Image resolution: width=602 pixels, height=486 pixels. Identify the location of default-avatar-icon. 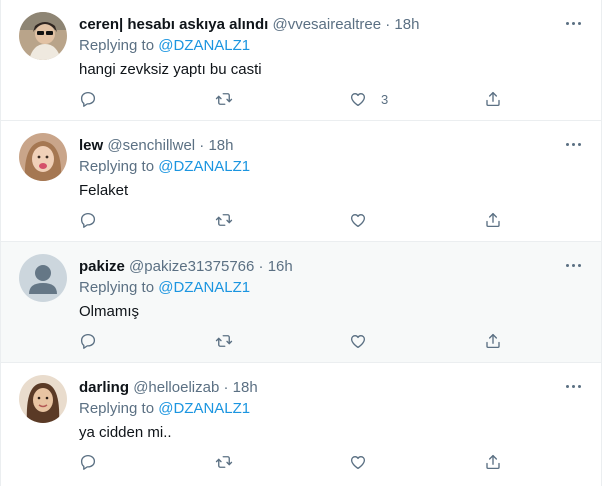
(43, 278).